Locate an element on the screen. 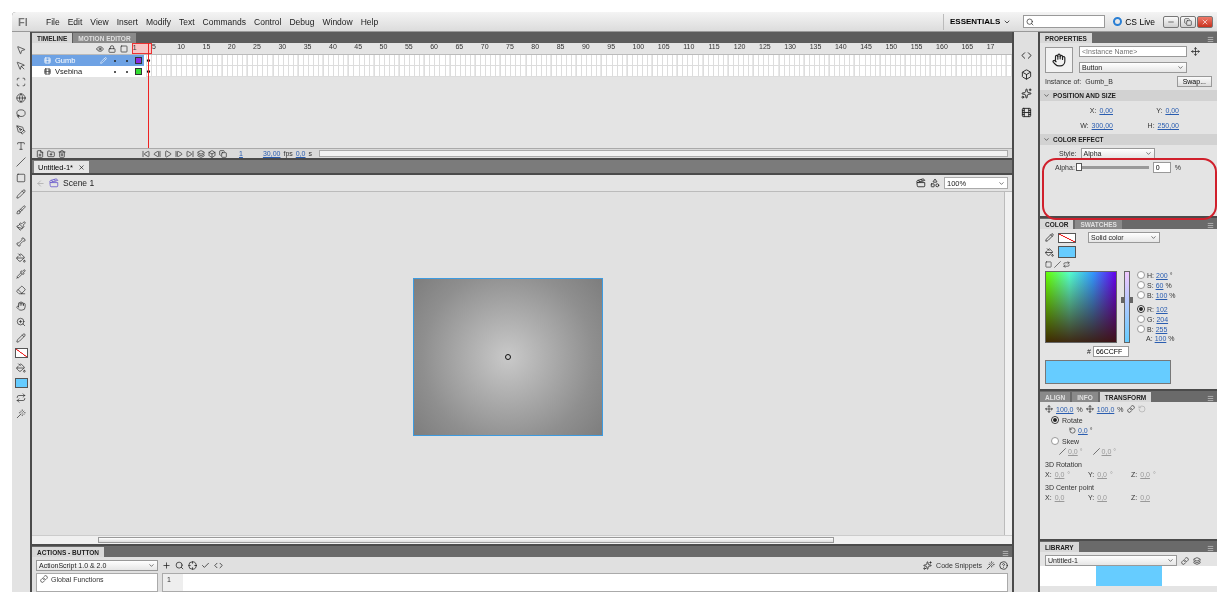  subselection-tool is located at coordinates (21, 66).